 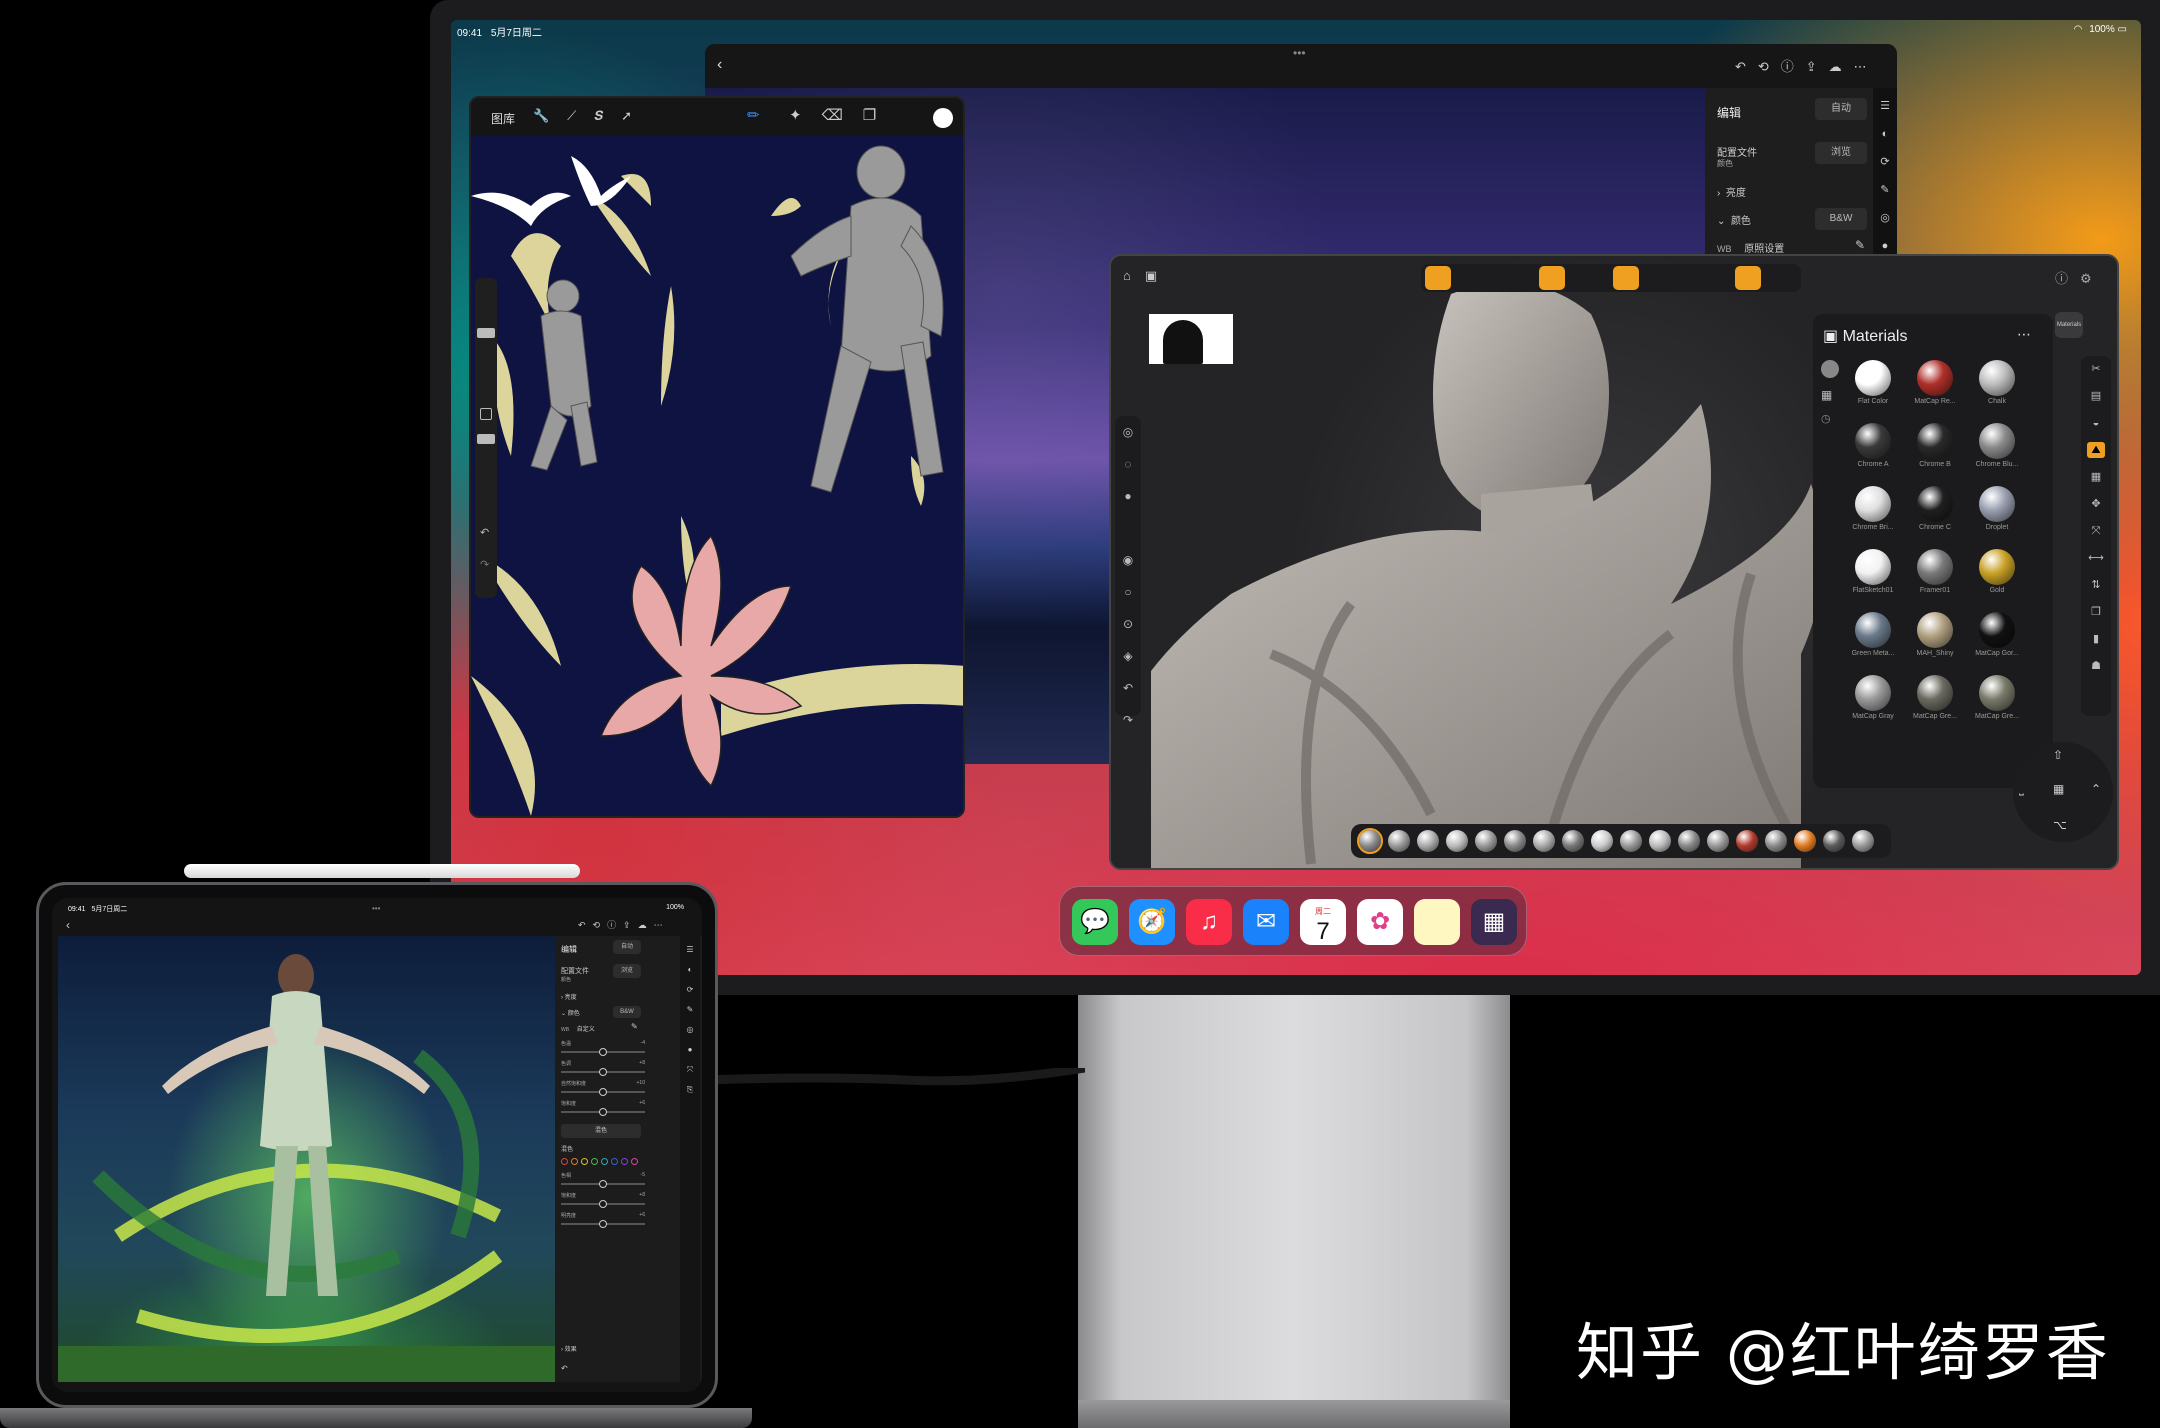 I want to click on left-sidebar-icons: ◎ ◌ ● ◉ ○ ⊙ ◈ ↶ ↷, so click(x=1128, y=576).